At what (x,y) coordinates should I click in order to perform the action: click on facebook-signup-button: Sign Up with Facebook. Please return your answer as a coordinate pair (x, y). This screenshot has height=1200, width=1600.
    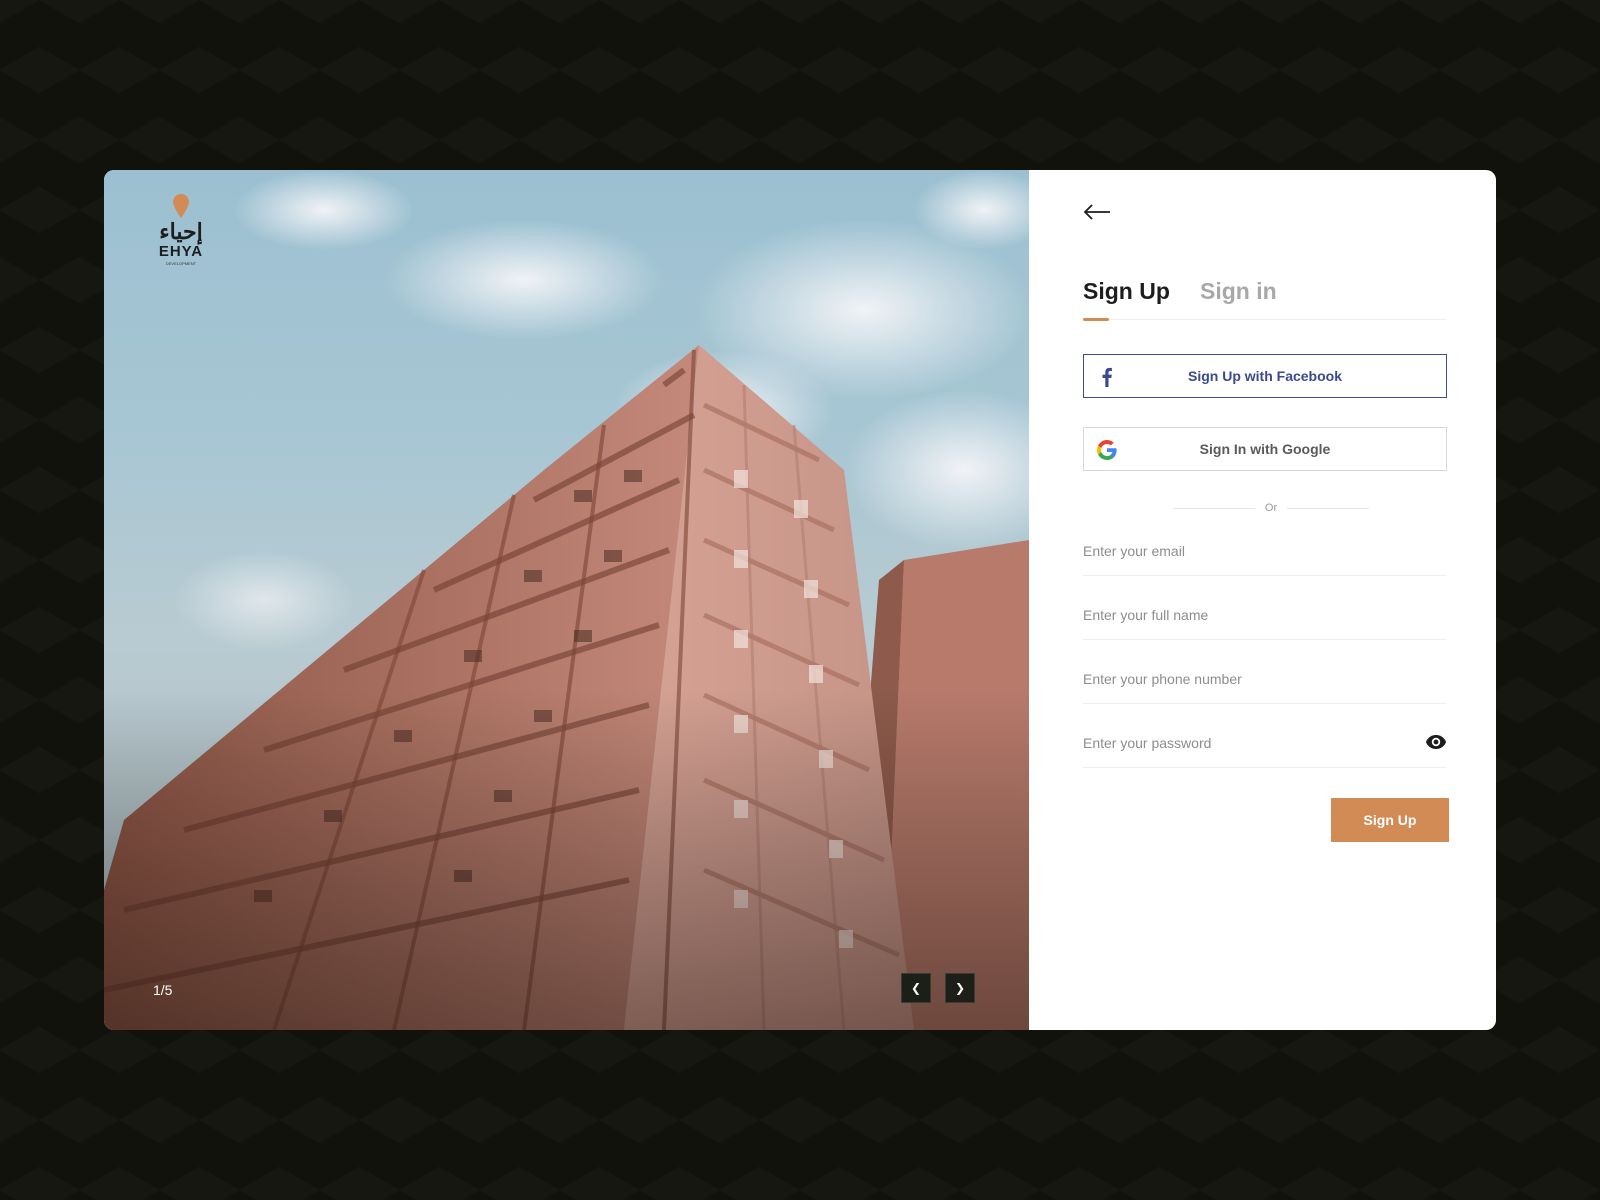
    Looking at the image, I should click on (1265, 376).